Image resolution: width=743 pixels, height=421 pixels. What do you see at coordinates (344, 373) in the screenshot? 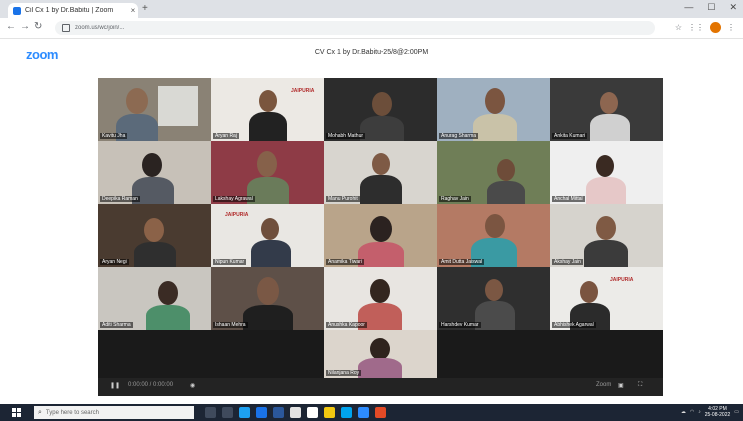
I see `participant-name: Nilanjana Roy` at bounding box center [344, 373].